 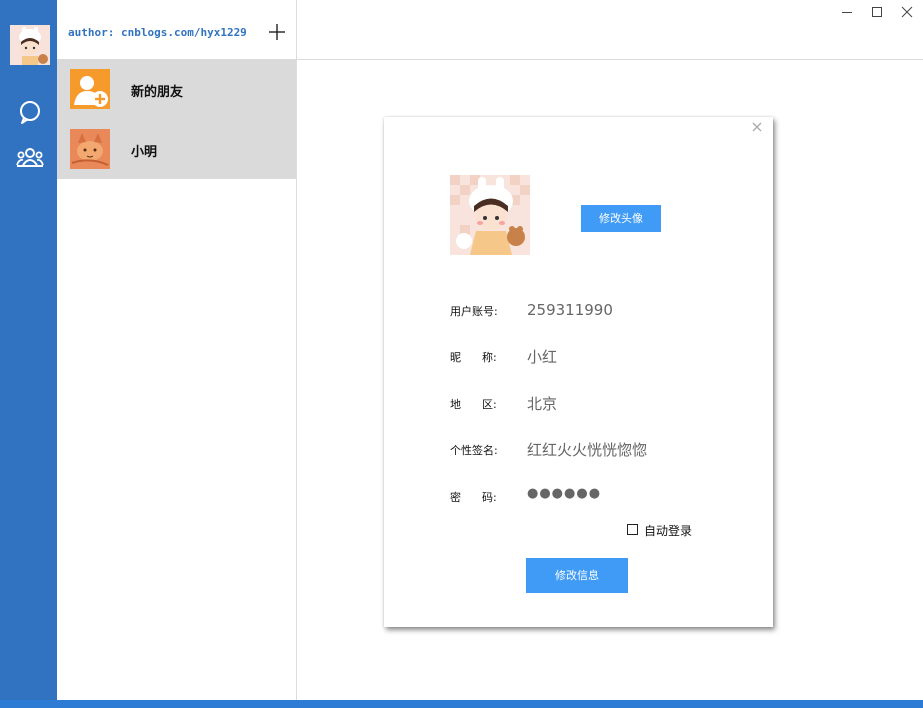 I want to click on account-label: 用户账号:, so click(x=474, y=311).